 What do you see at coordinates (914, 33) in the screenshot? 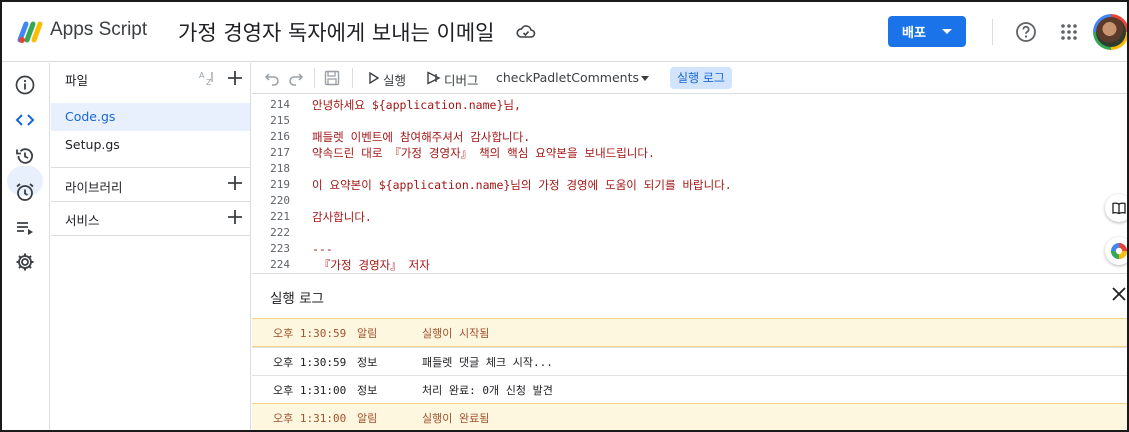
I see `deploy-label: 배포` at bounding box center [914, 33].